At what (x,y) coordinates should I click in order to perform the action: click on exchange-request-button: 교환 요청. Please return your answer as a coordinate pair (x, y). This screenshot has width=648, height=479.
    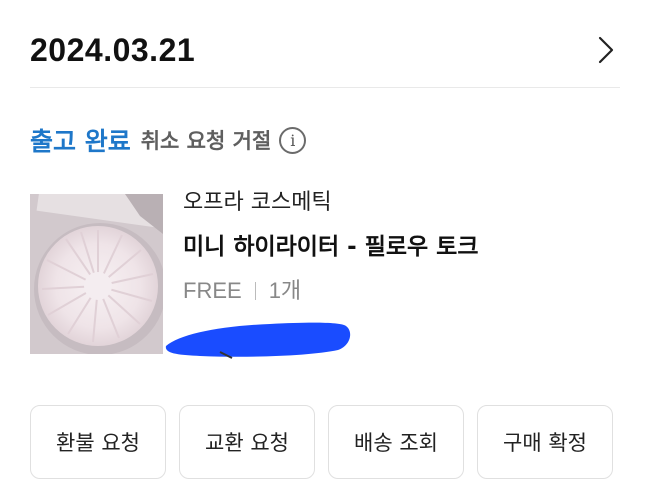
    Looking at the image, I should click on (247, 442).